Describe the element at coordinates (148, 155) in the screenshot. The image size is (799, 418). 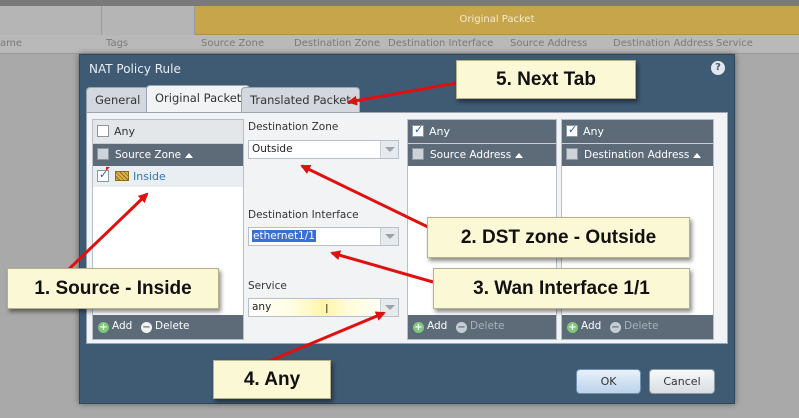
I see `source-zone-header-label: Source Zone` at that location.